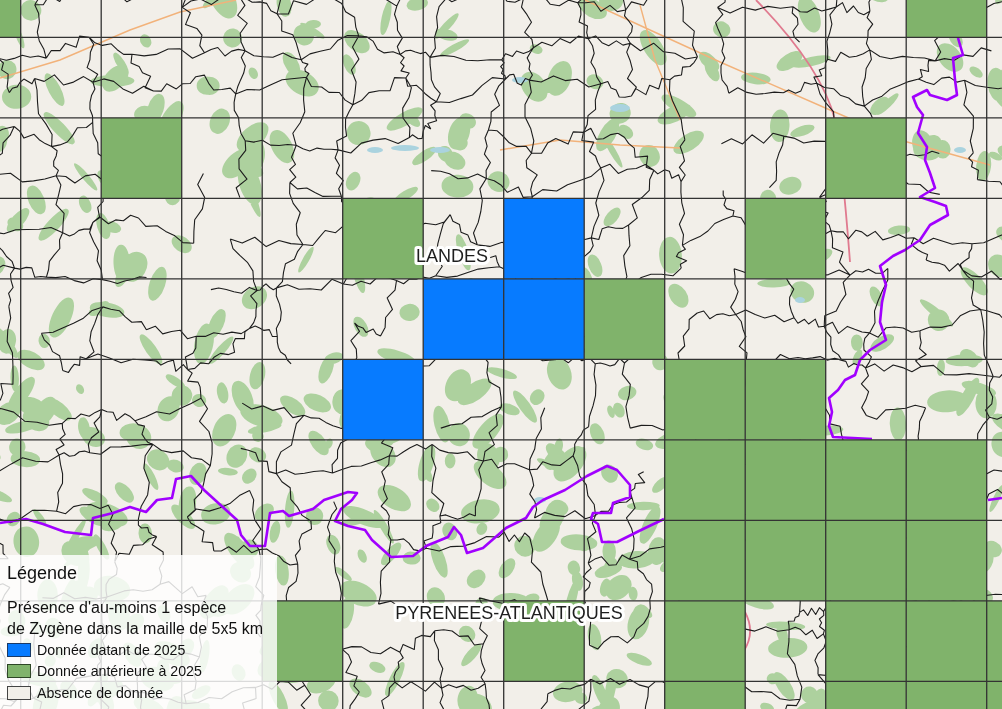  What do you see at coordinates (100, 692) in the screenshot?
I see `legend-label: Absence de donnée` at bounding box center [100, 692].